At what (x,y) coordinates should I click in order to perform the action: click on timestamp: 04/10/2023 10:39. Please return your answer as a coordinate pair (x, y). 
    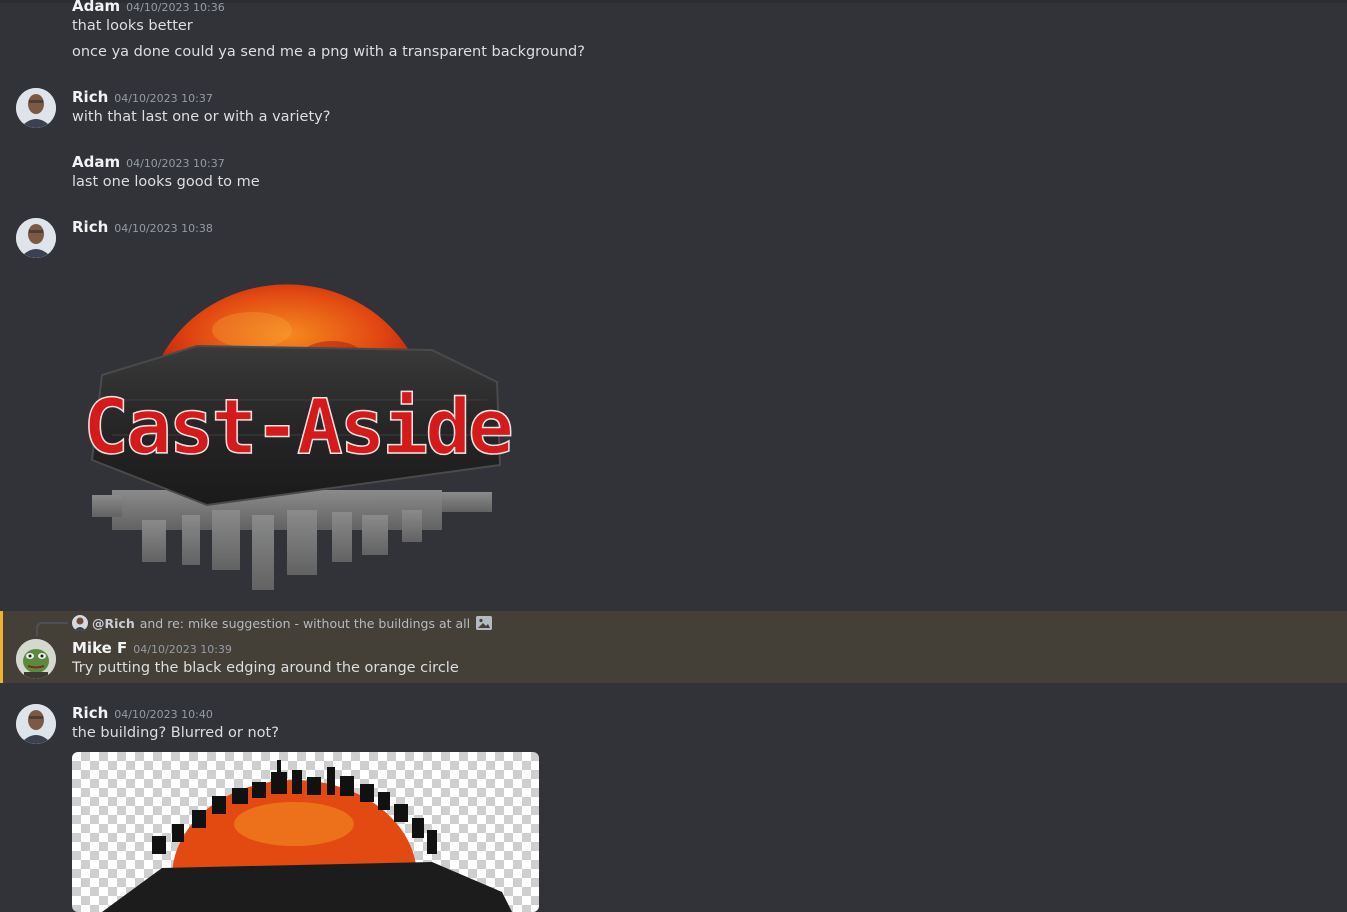
    Looking at the image, I should click on (182, 649).